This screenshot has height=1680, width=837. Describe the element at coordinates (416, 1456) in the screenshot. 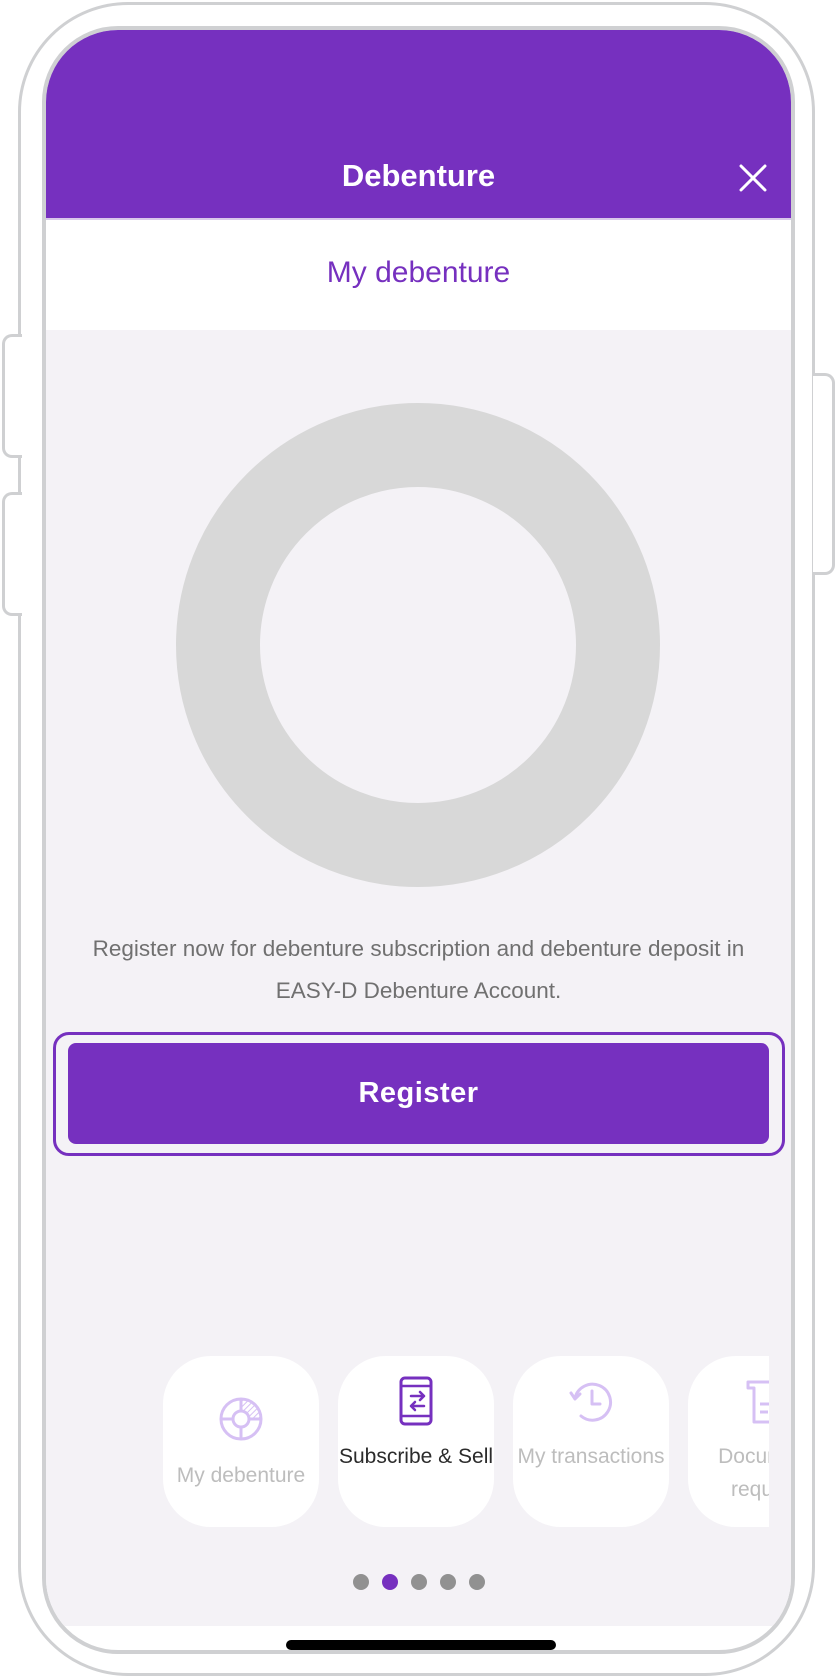

I see `carousel-item-label: Subscribe & Sell` at that location.